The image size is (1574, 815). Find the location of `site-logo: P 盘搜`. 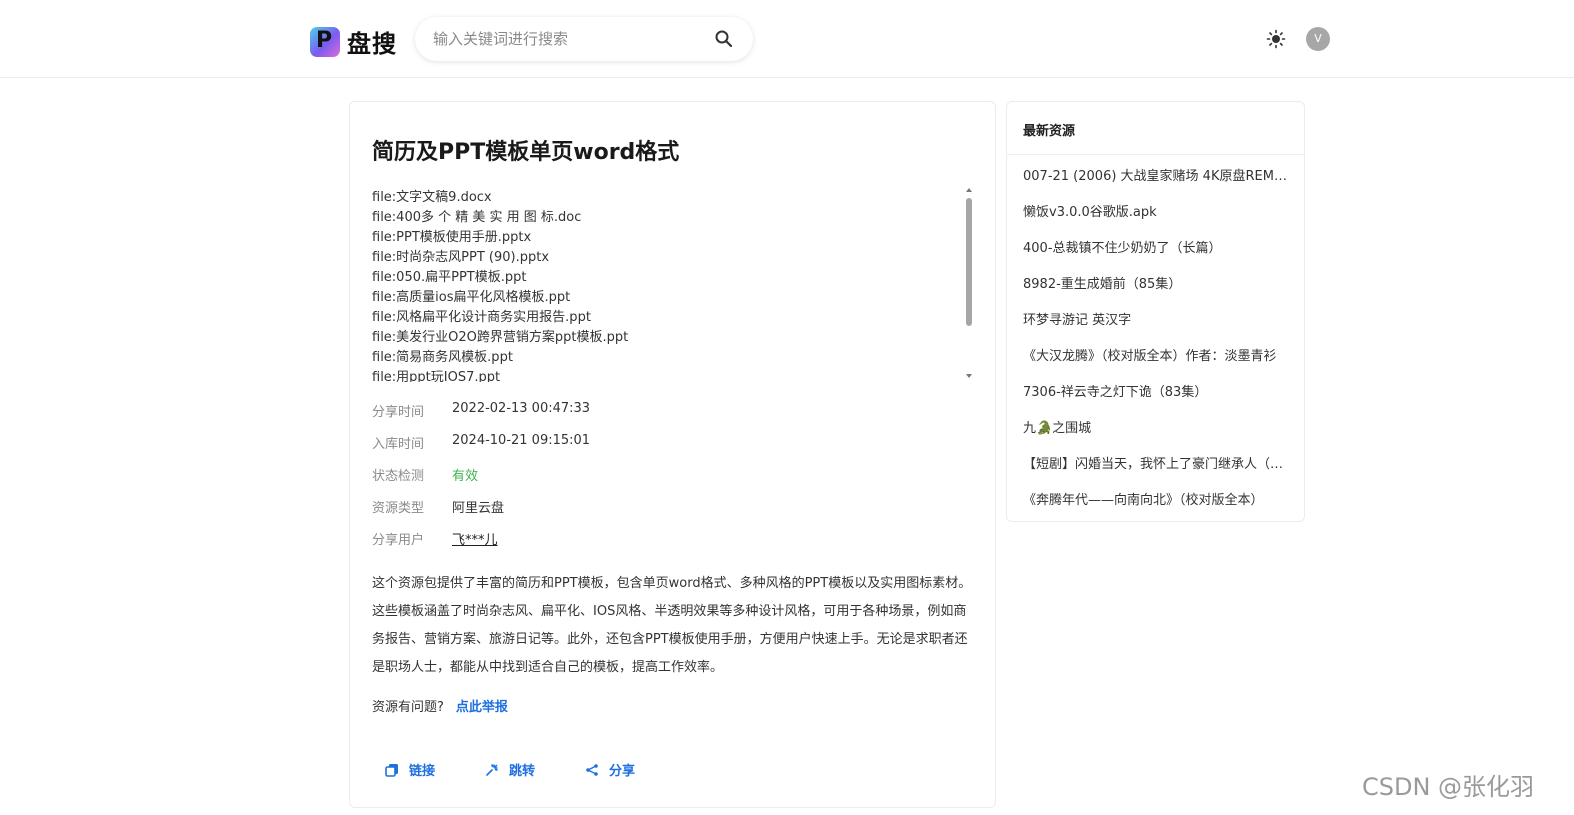

site-logo: P 盘搜 is located at coordinates (353, 41).